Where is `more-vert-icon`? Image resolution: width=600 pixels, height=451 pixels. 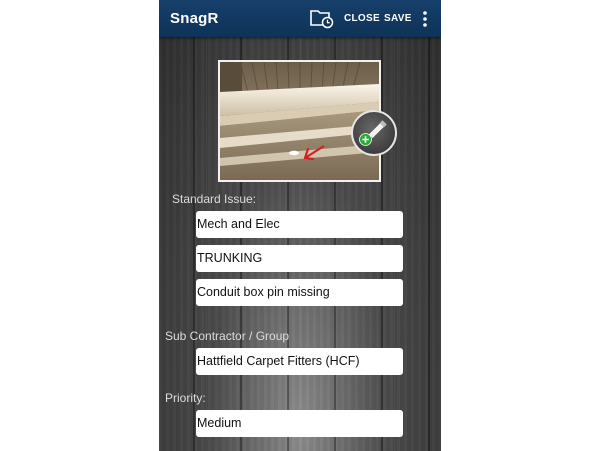 more-vert-icon is located at coordinates (425, 19).